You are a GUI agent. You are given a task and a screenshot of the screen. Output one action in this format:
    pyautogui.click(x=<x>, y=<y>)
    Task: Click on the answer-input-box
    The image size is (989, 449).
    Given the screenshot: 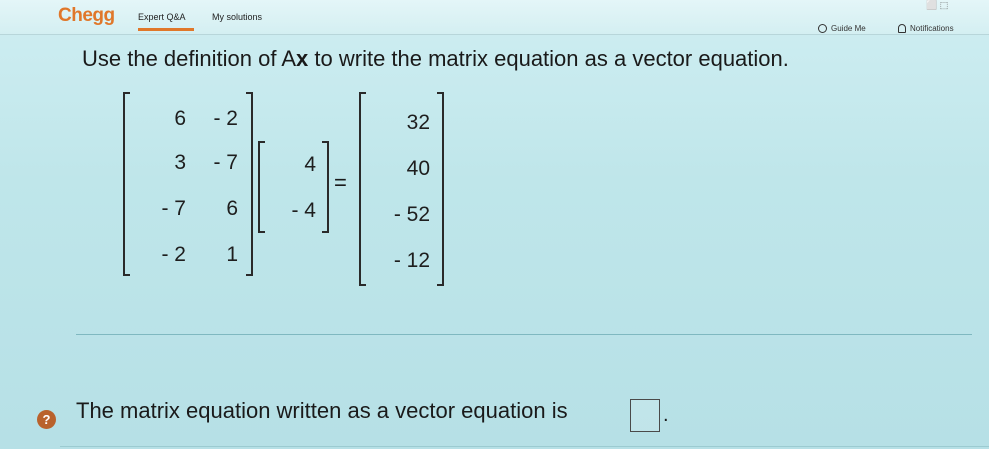 What is the action you would take?
    pyautogui.click(x=645, y=415)
    